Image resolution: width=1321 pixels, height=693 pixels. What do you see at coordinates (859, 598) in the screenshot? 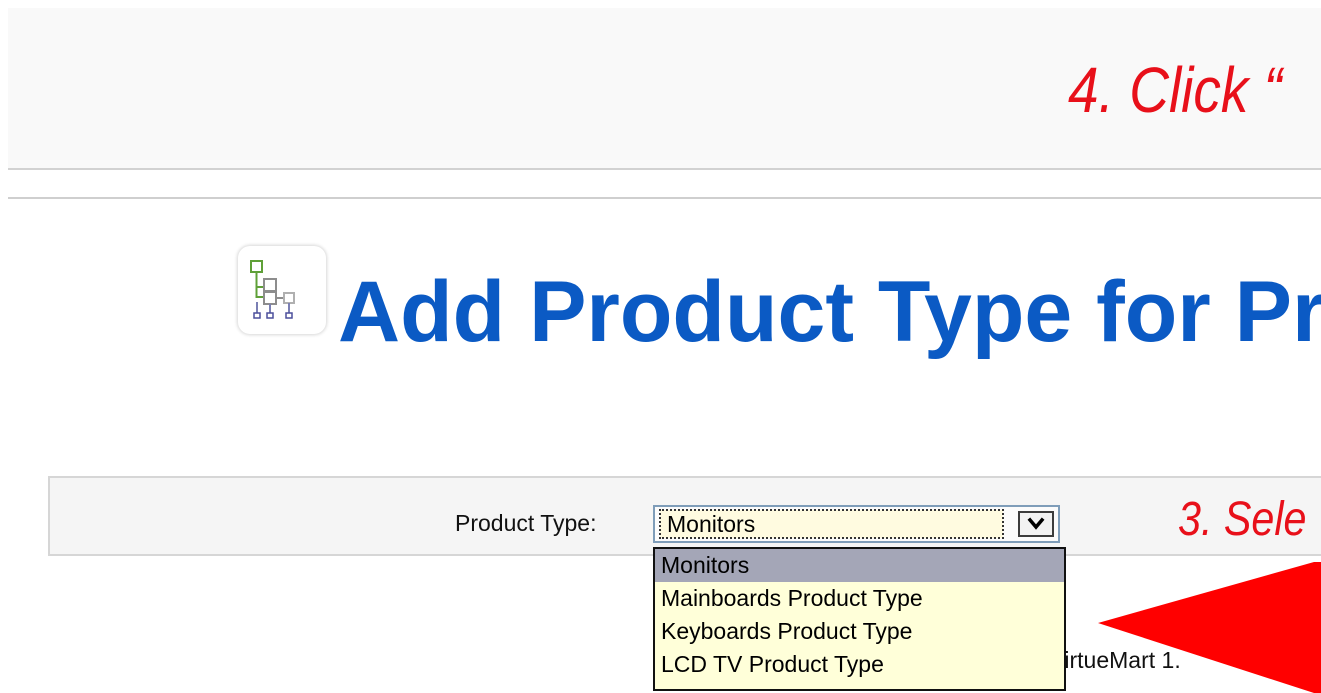
I see `product-type-option-mainboards: Mainboards Product Type` at bounding box center [859, 598].